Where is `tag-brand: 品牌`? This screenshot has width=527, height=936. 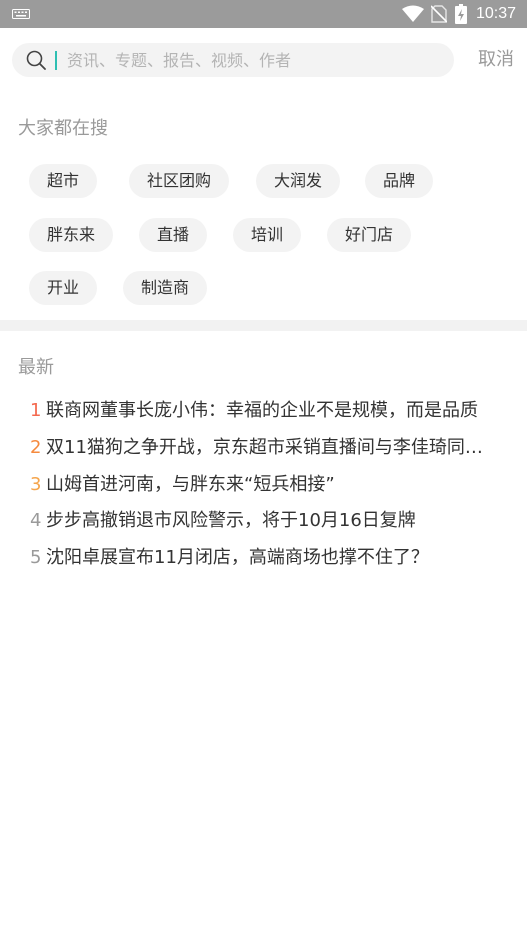
tag-brand: 品牌 is located at coordinates (399, 181).